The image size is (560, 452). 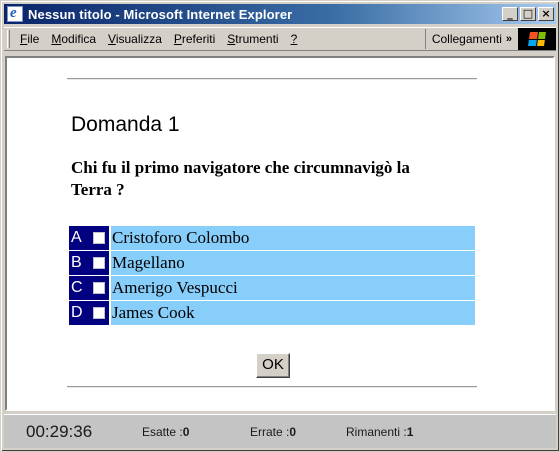 I want to click on answer-key: D, so click(x=89, y=313).